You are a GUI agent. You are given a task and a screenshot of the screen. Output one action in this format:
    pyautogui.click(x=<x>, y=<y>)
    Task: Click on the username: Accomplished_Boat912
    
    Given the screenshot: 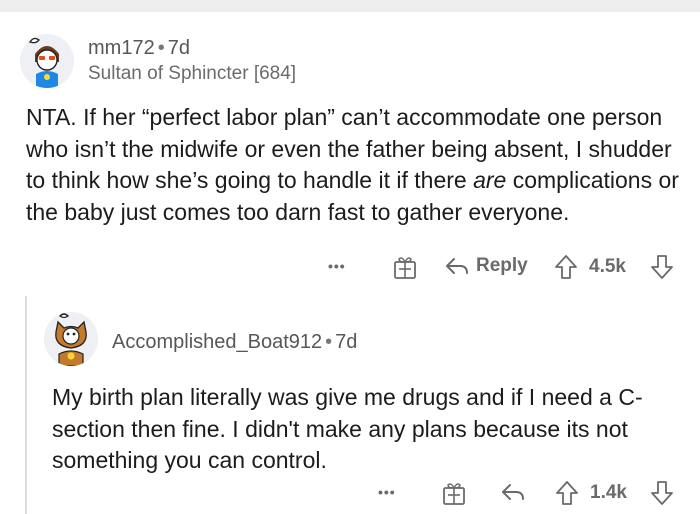 What is the action you would take?
    pyautogui.click(x=217, y=342)
    